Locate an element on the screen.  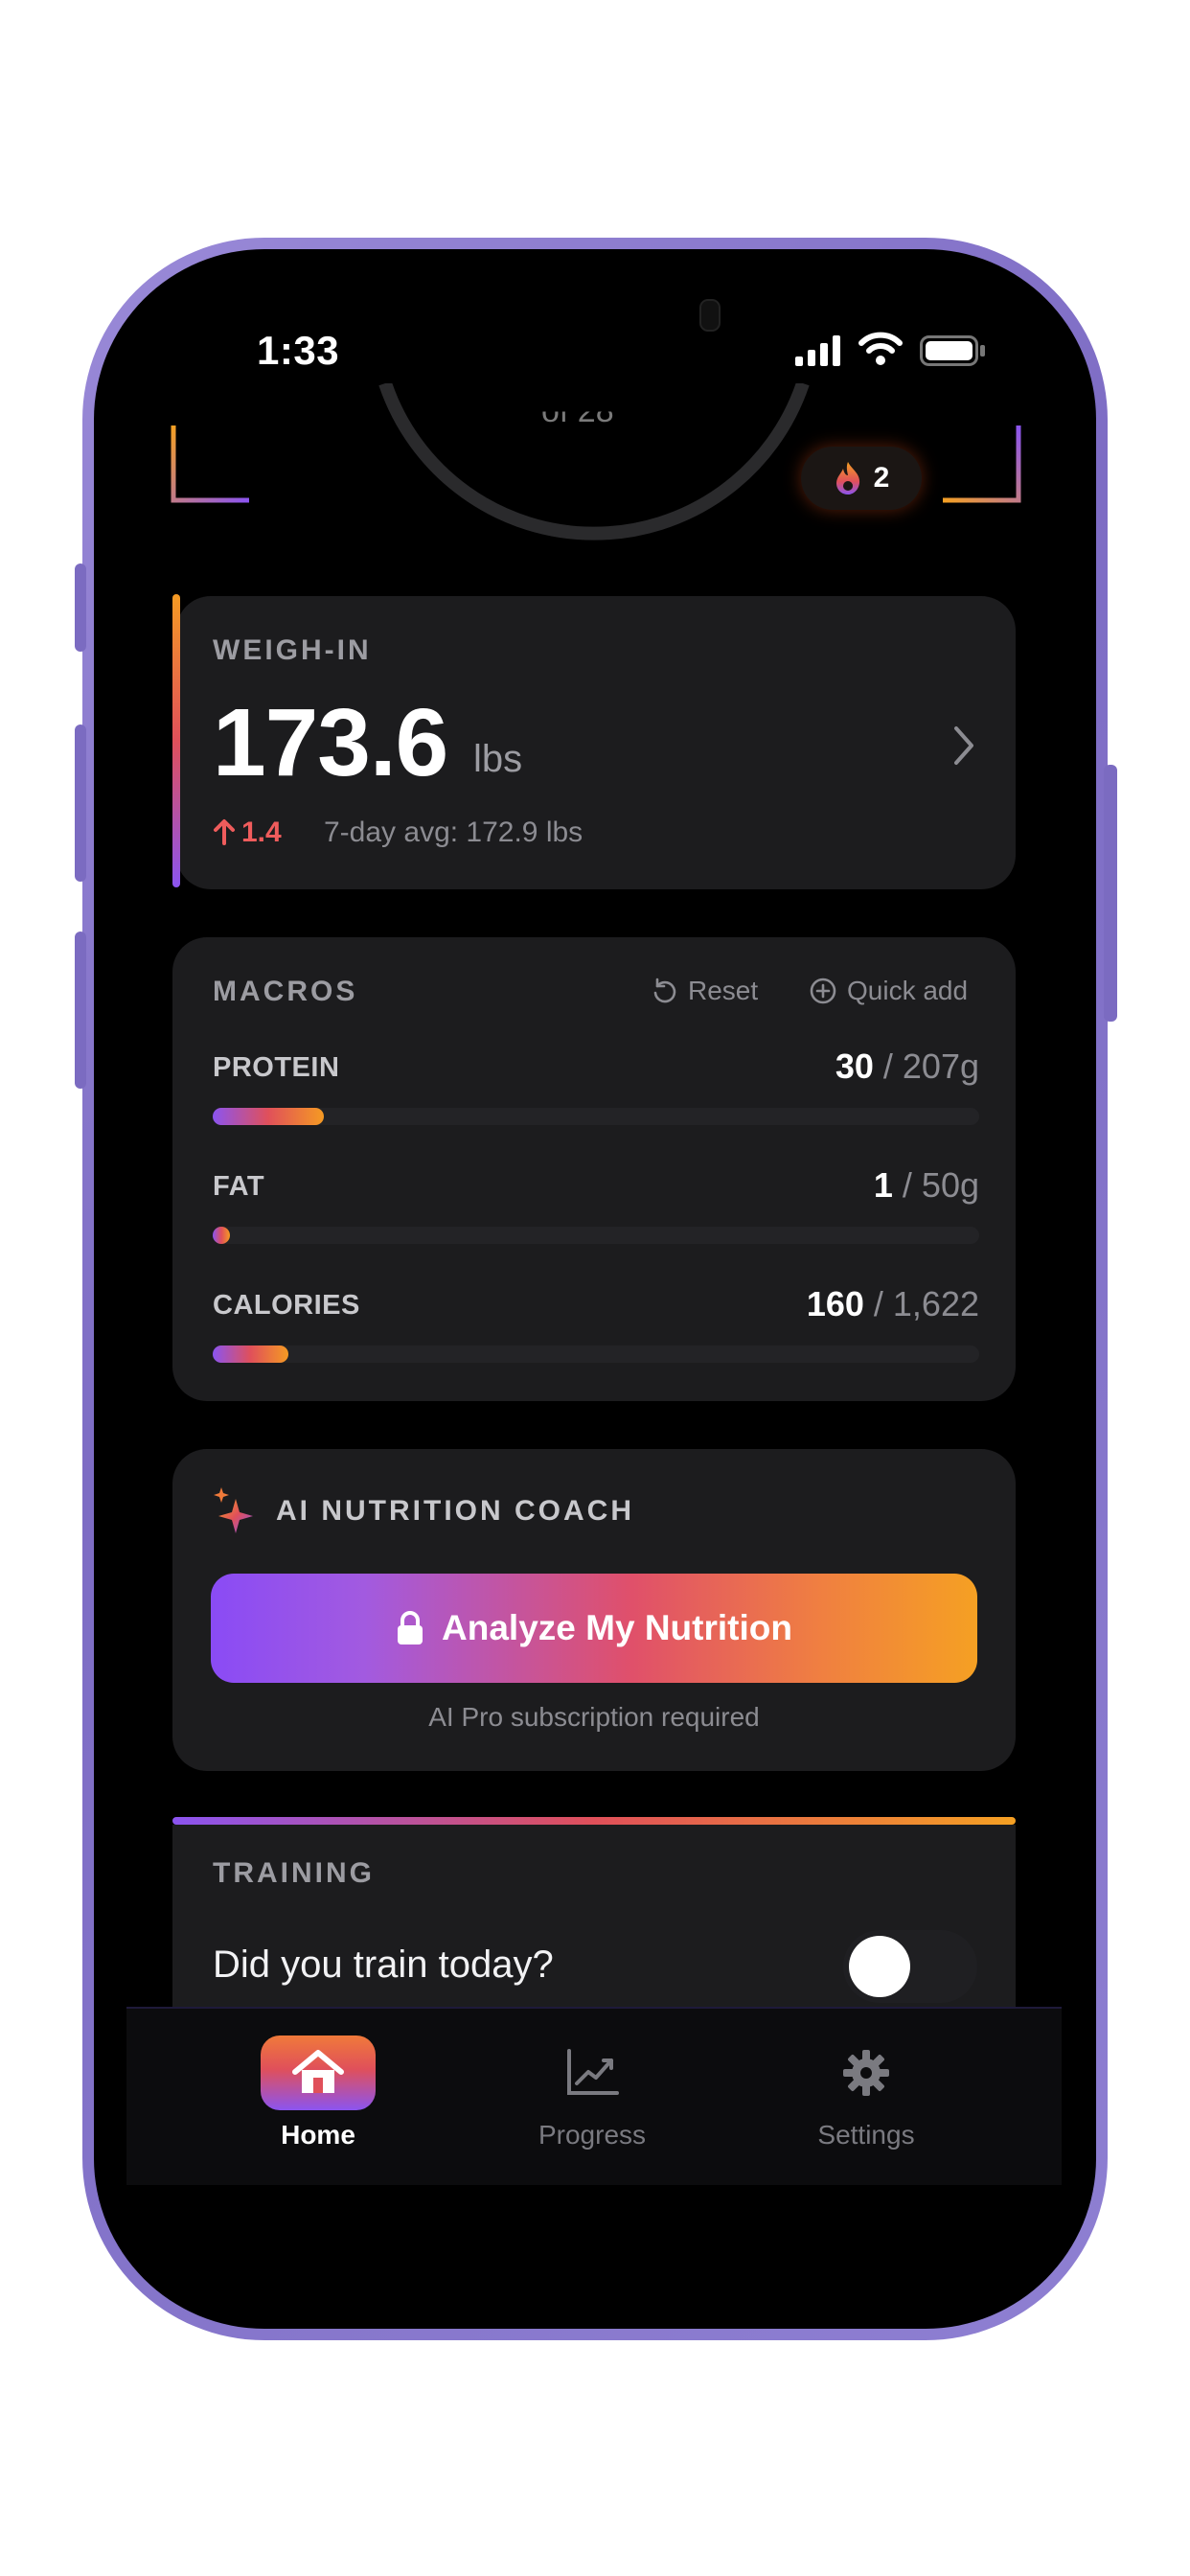
analyze-button-label: Analyze My Nutrition is located at coordinates (617, 1627).